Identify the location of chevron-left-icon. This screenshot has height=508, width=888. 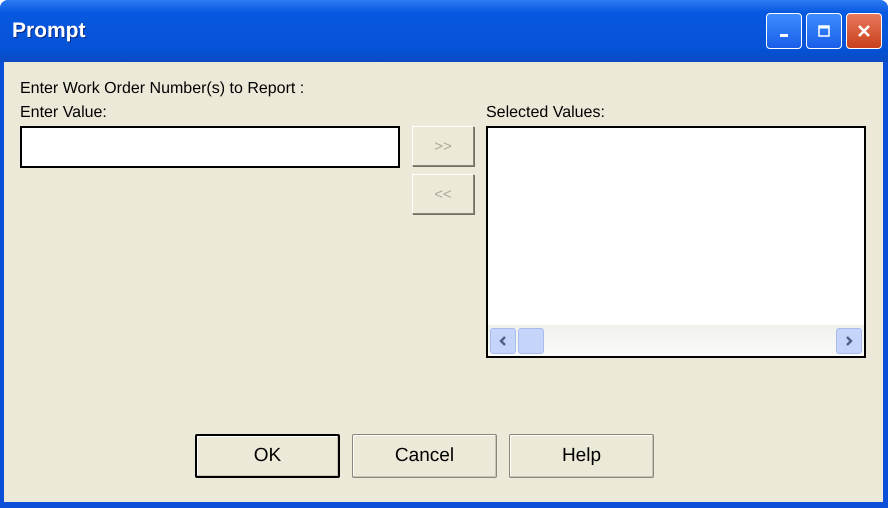
(503, 340).